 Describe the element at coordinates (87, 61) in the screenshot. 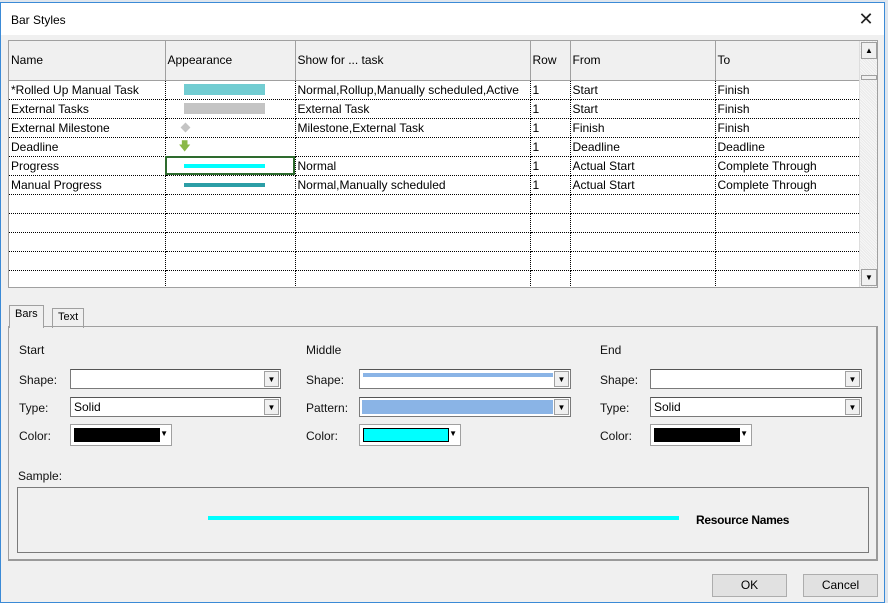

I see `column-header-name: Name` at that location.